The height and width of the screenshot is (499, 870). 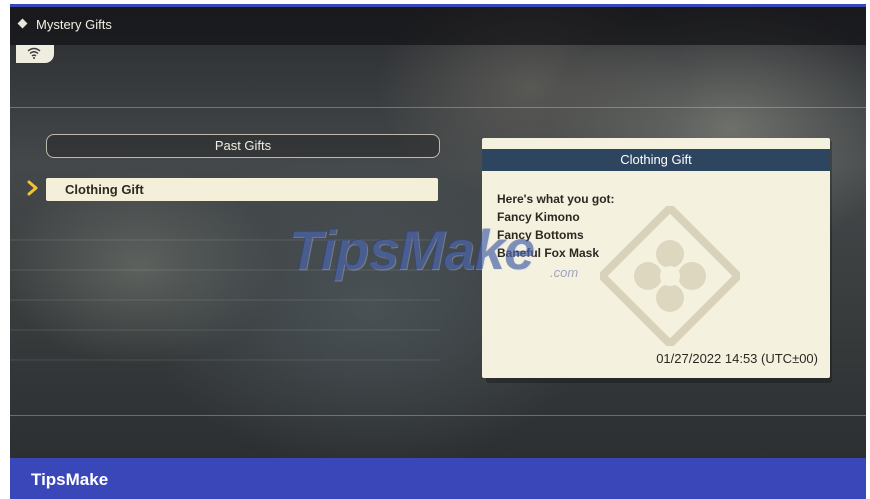 I want to click on page-title: Mystery Gifts, so click(x=74, y=24).